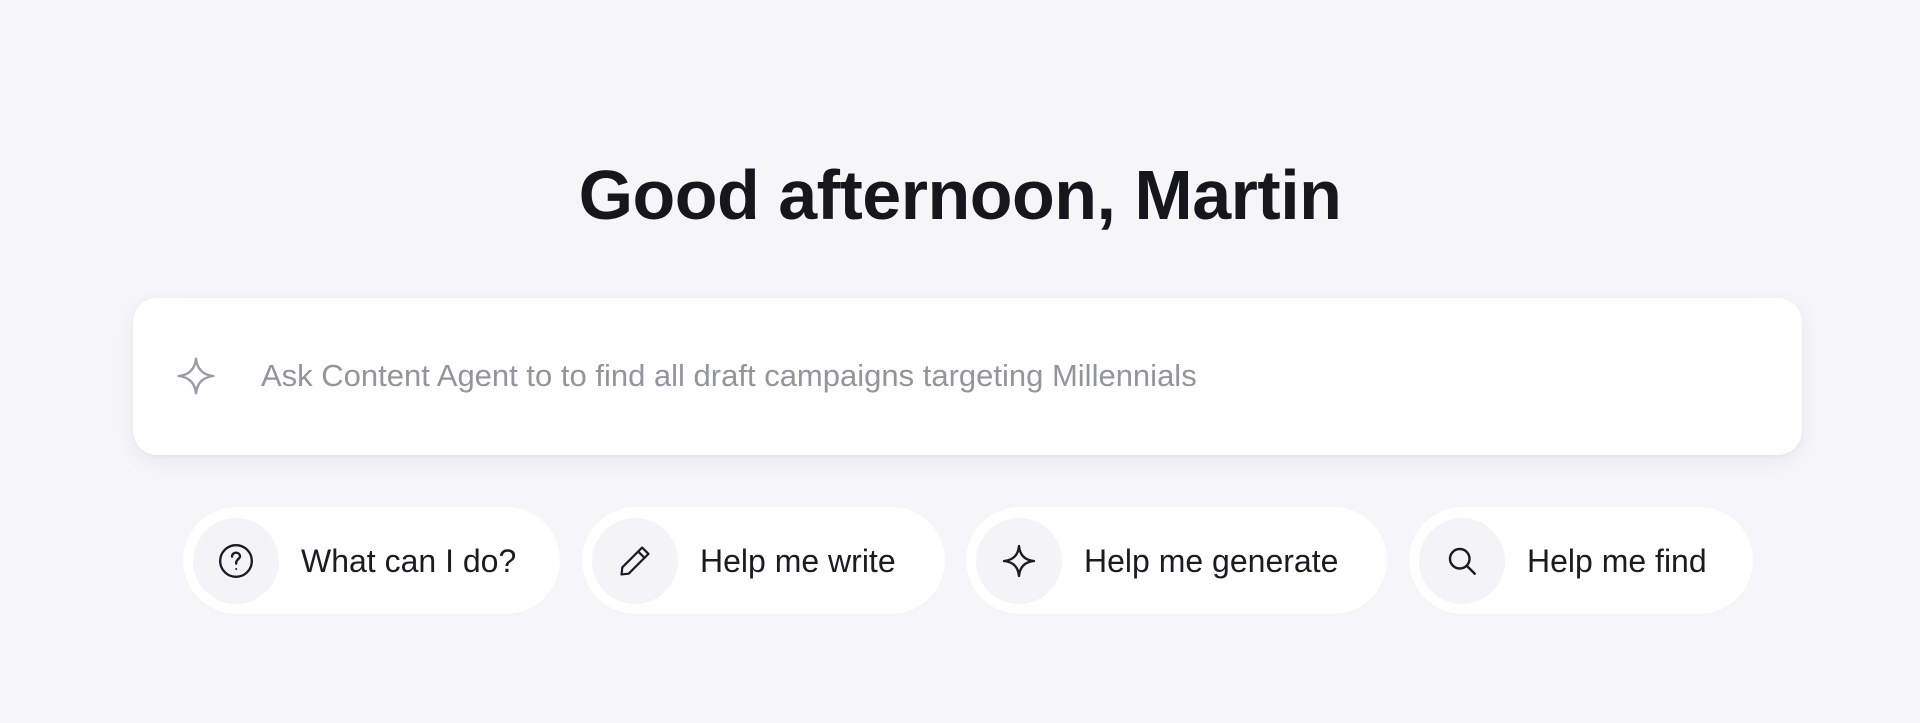 Image resolution: width=1920 pixels, height=723 pixels. I want to click on what-can-i-do-button: What can I do?, so click(371, 560).